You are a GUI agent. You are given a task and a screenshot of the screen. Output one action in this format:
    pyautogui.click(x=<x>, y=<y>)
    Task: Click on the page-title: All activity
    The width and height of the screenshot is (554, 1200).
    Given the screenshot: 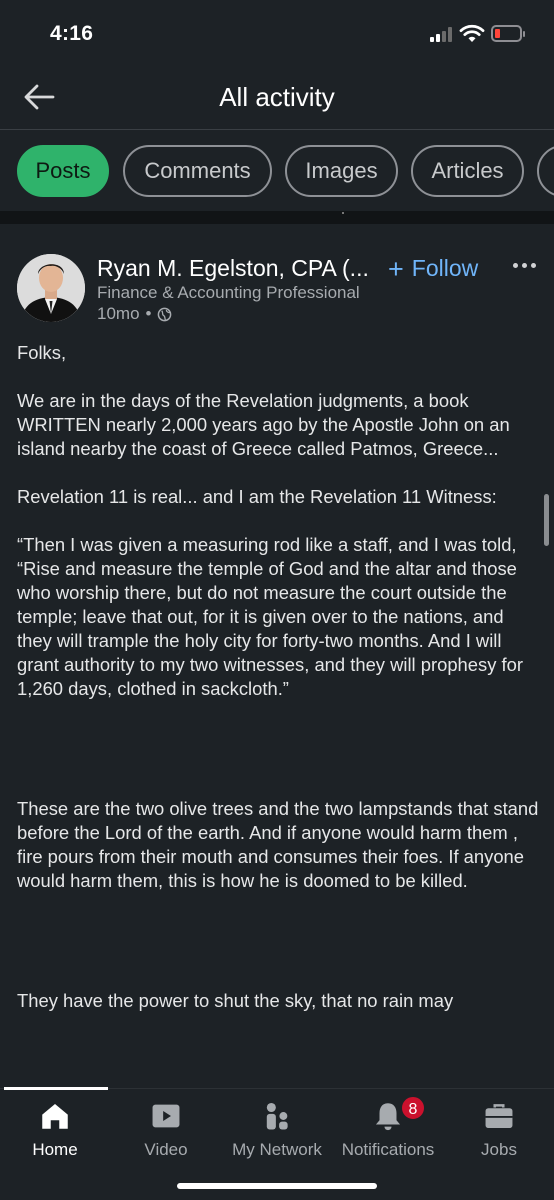 What is the action you would take?
    pyautogui.click(x=277, y=97)
    